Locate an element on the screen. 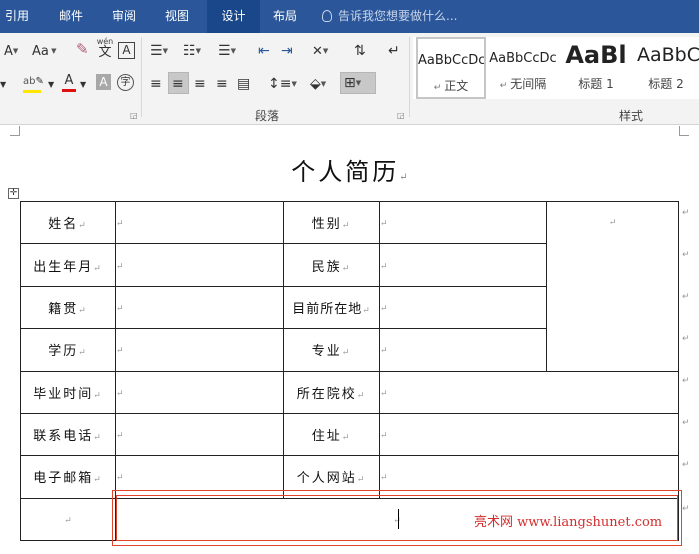 This screenshot has height=554, width=699. label-cell: 毕业时间↵ is located at coordinates (68, 392).